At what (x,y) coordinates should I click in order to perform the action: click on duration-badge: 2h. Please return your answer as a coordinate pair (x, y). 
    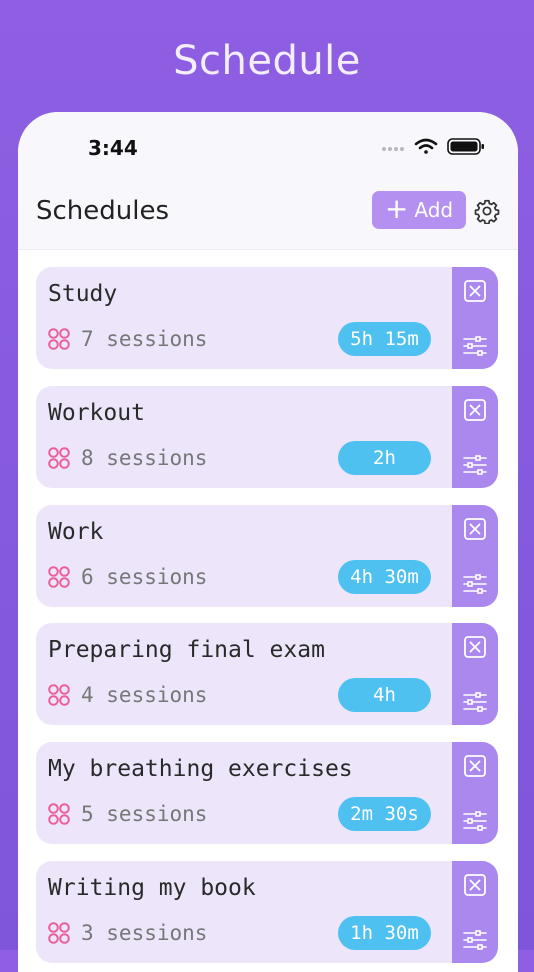
    Looking at the image, I should click on (384, 457).